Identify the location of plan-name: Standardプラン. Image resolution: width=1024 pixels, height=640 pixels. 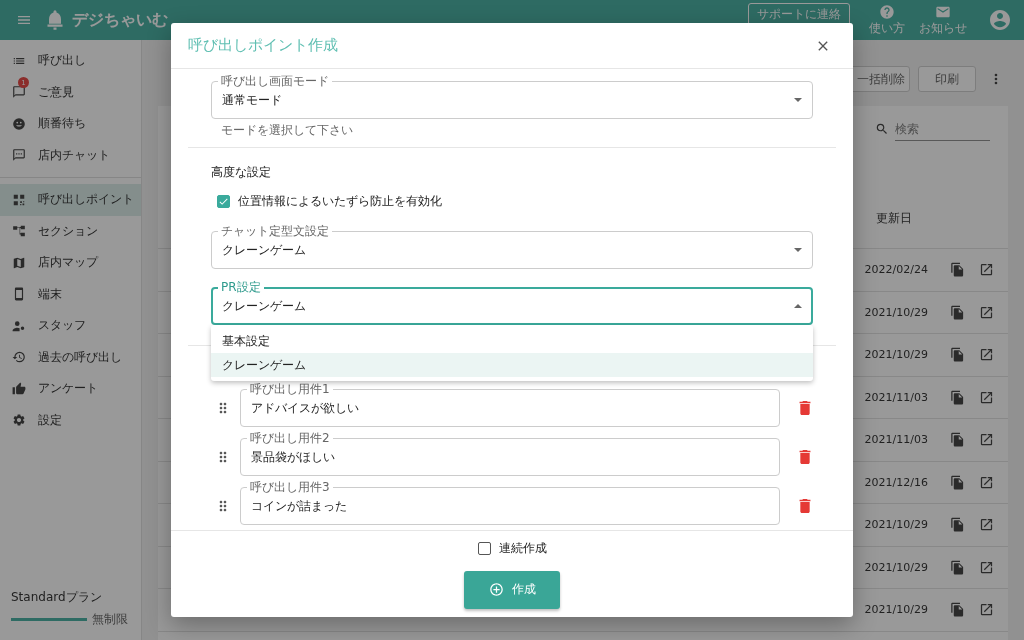
(57, 597).